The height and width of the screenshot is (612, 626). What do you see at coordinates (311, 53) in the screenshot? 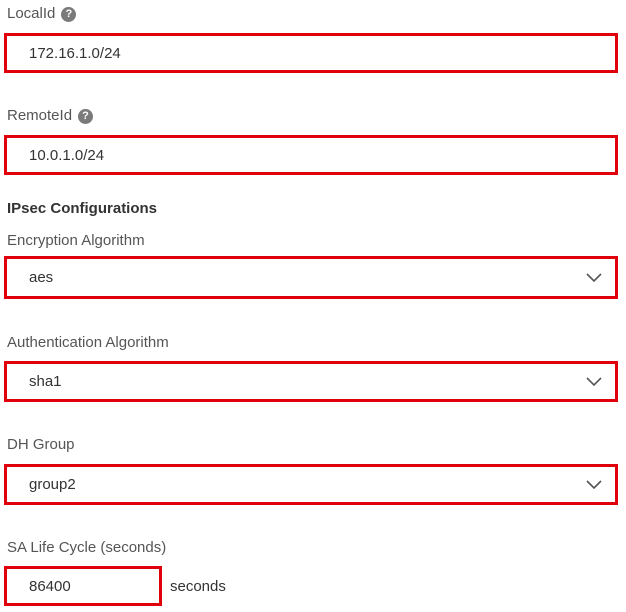
I see `local-id-input: 172.16.1.0/24` at bounding box center [311, 53].